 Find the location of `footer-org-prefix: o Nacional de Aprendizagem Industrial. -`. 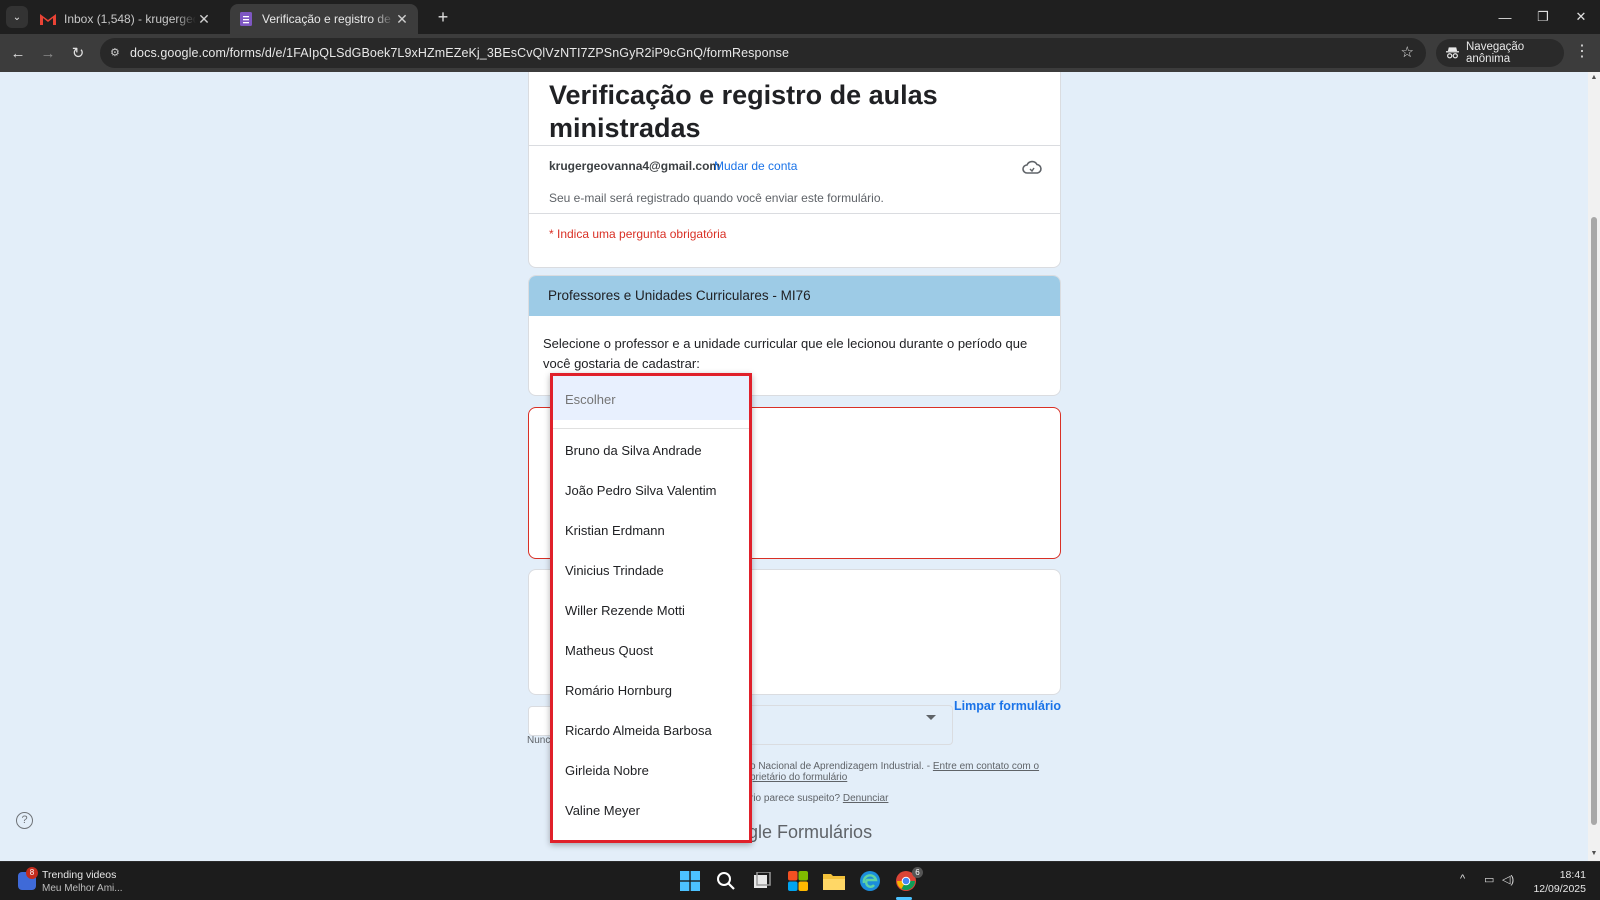

footer-org-prefix: o Nacional de Aprendizagem Industrial. - is located at coordinates (841, 766).